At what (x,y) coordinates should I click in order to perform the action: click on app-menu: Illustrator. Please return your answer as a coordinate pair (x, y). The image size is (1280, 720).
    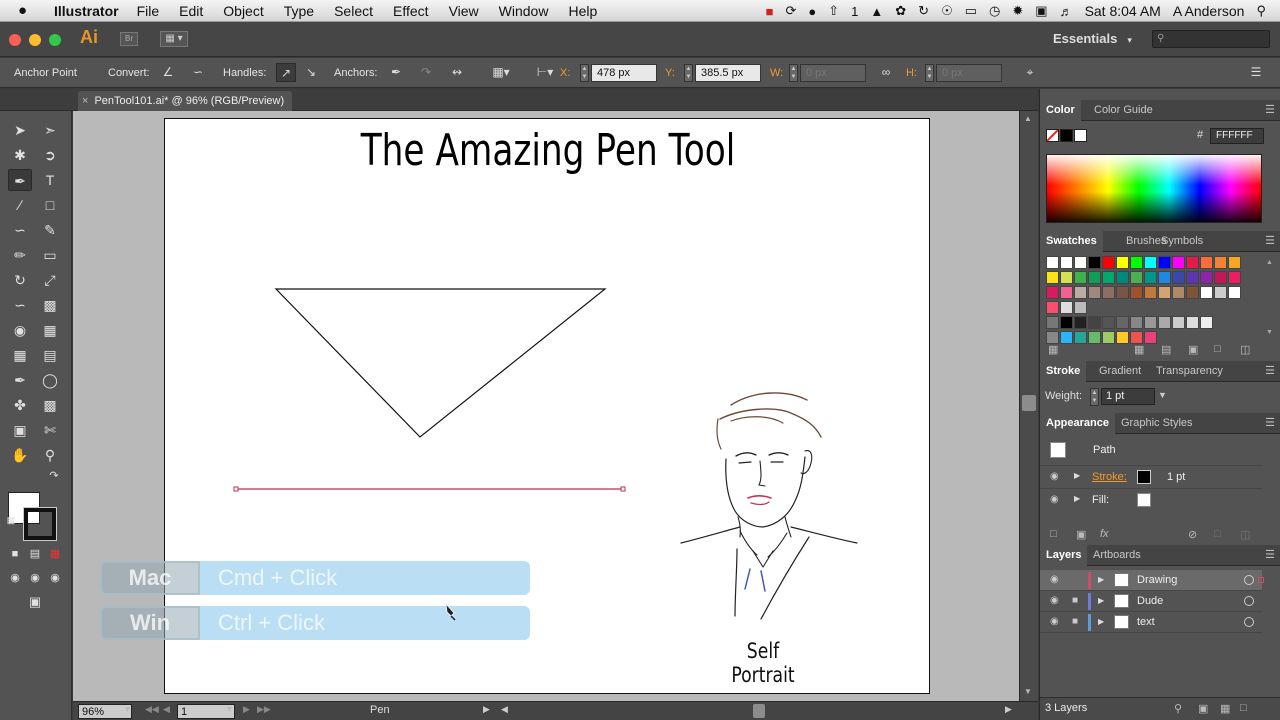
    Looking at the image, I should click on (86, 11).